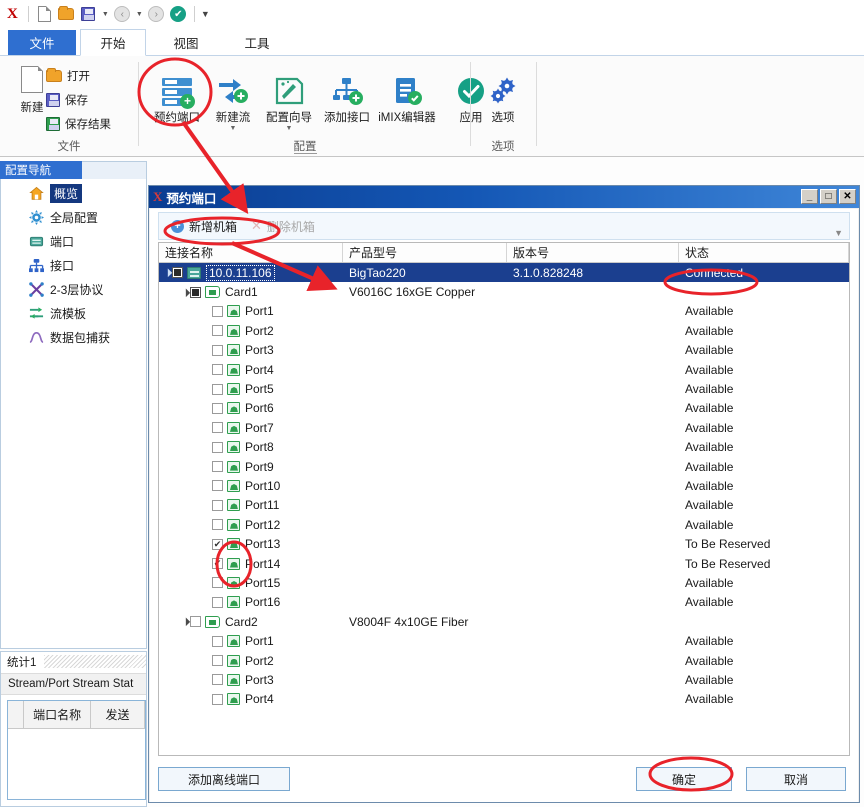  I want to click on imix-editor-button: iMIX编辑器, so click(407, 93).